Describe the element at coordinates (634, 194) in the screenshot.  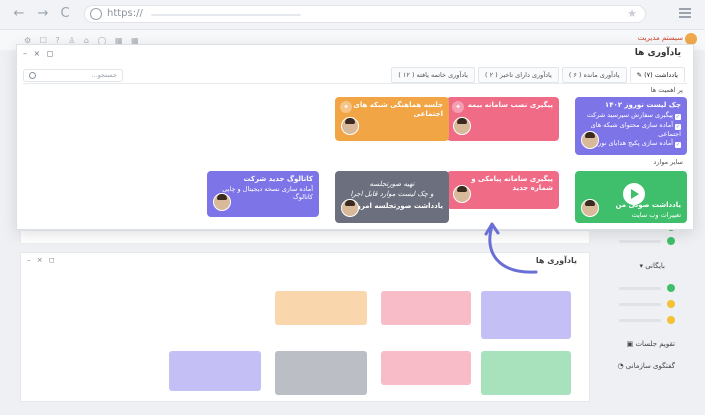
I see `play-icon` at that location.